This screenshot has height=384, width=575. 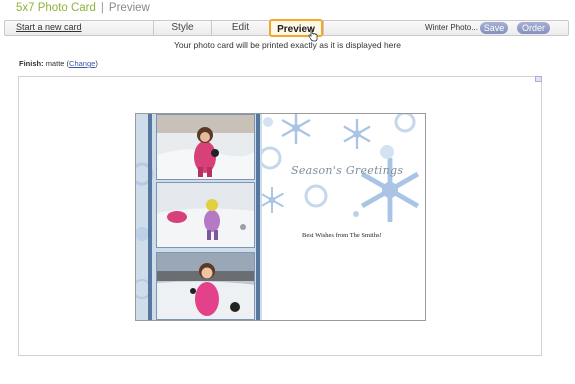 I want to click on change-finish-link: Change, so click(x=82, y=63).